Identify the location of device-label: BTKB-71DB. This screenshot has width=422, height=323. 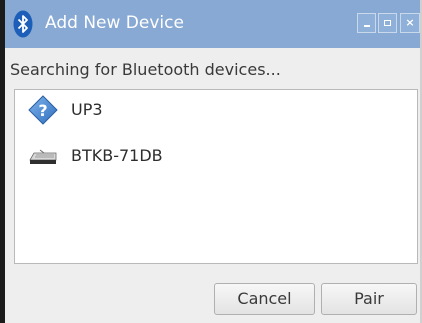
(117, 155).